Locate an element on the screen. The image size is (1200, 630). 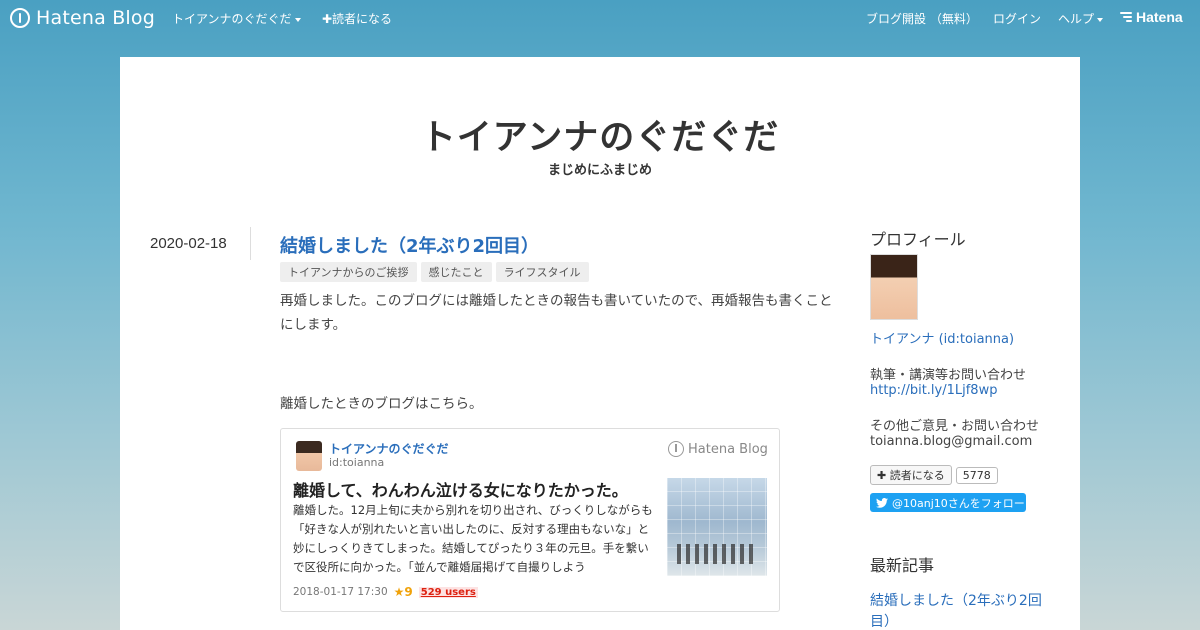
category-tag: 感じたこと is located at coordinates (456, 272).